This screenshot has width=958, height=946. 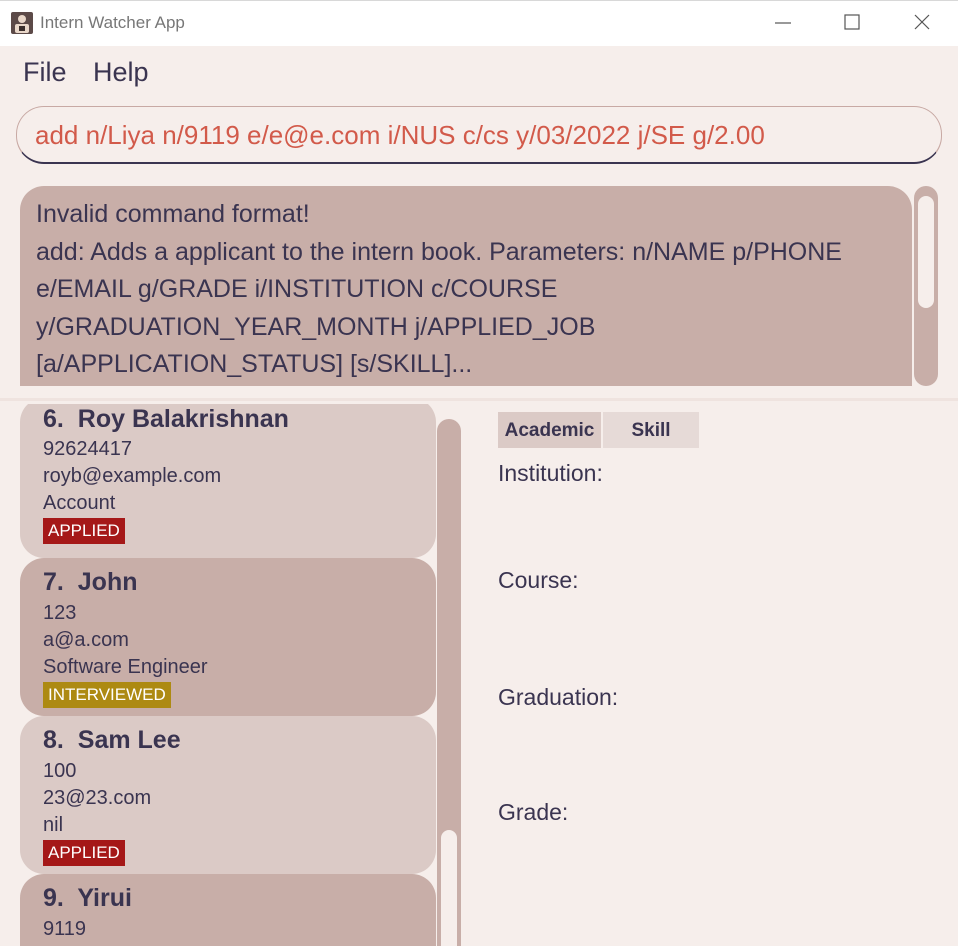 What do you see at coordinates (112, 22) in the screenshot?
I see `window-title: Intern Watcher App` at bounding box center [112, 22].